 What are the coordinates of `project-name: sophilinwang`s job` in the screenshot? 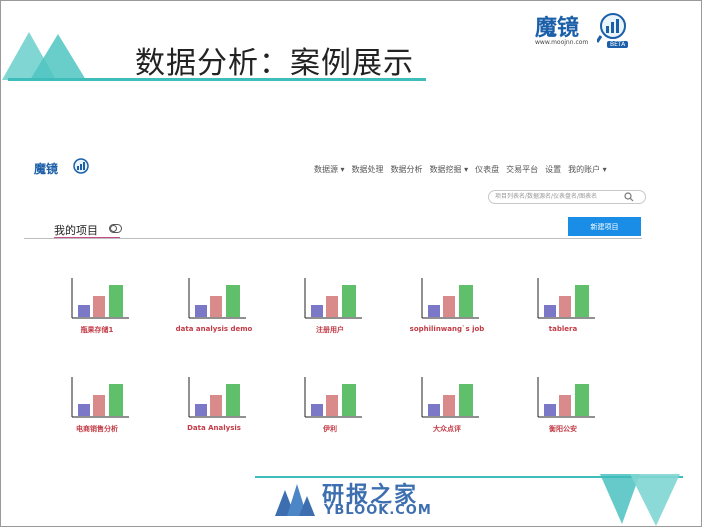 It's located at (447, 329).